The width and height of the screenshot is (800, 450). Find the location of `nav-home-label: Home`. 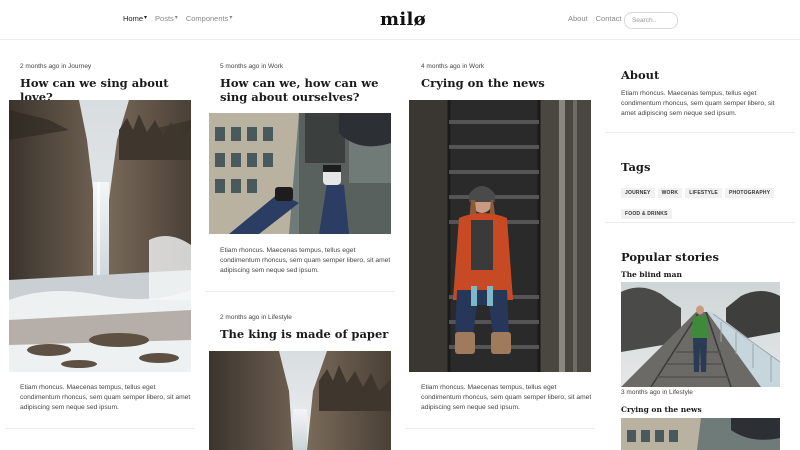

nav-home-label: Home is located at coordinates (133, 18).